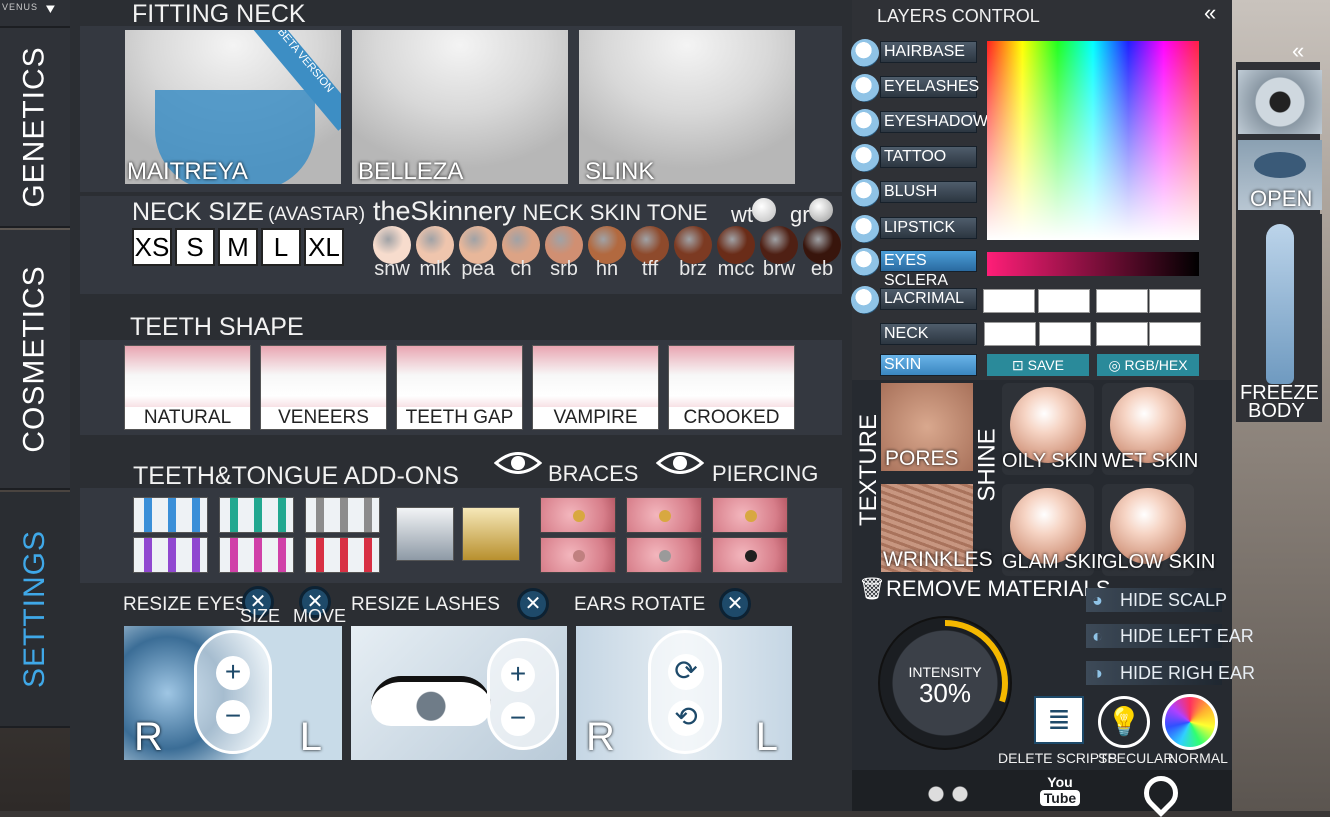  Describe the element at coordinates (1156, 600) in the screenshot. I see `hide-scalp-button: ◕ HIDE SCALP` at that location.